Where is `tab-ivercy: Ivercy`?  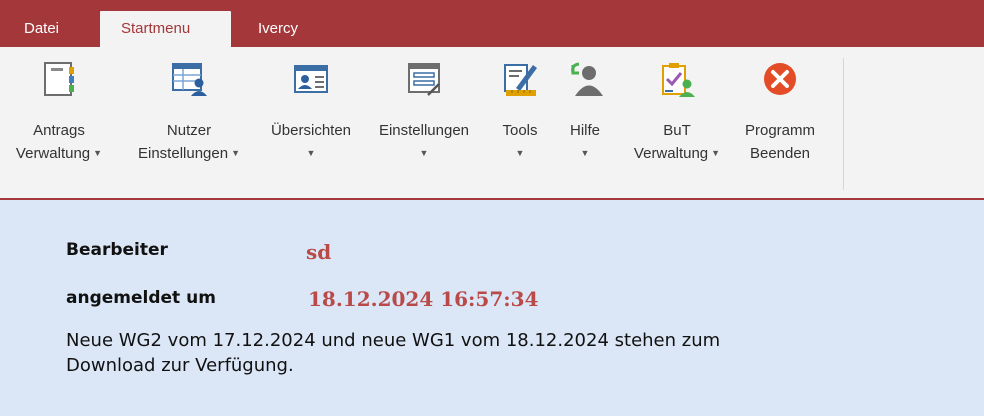 tab-ivercy: Ivercy is located at coordinates (283, 29).